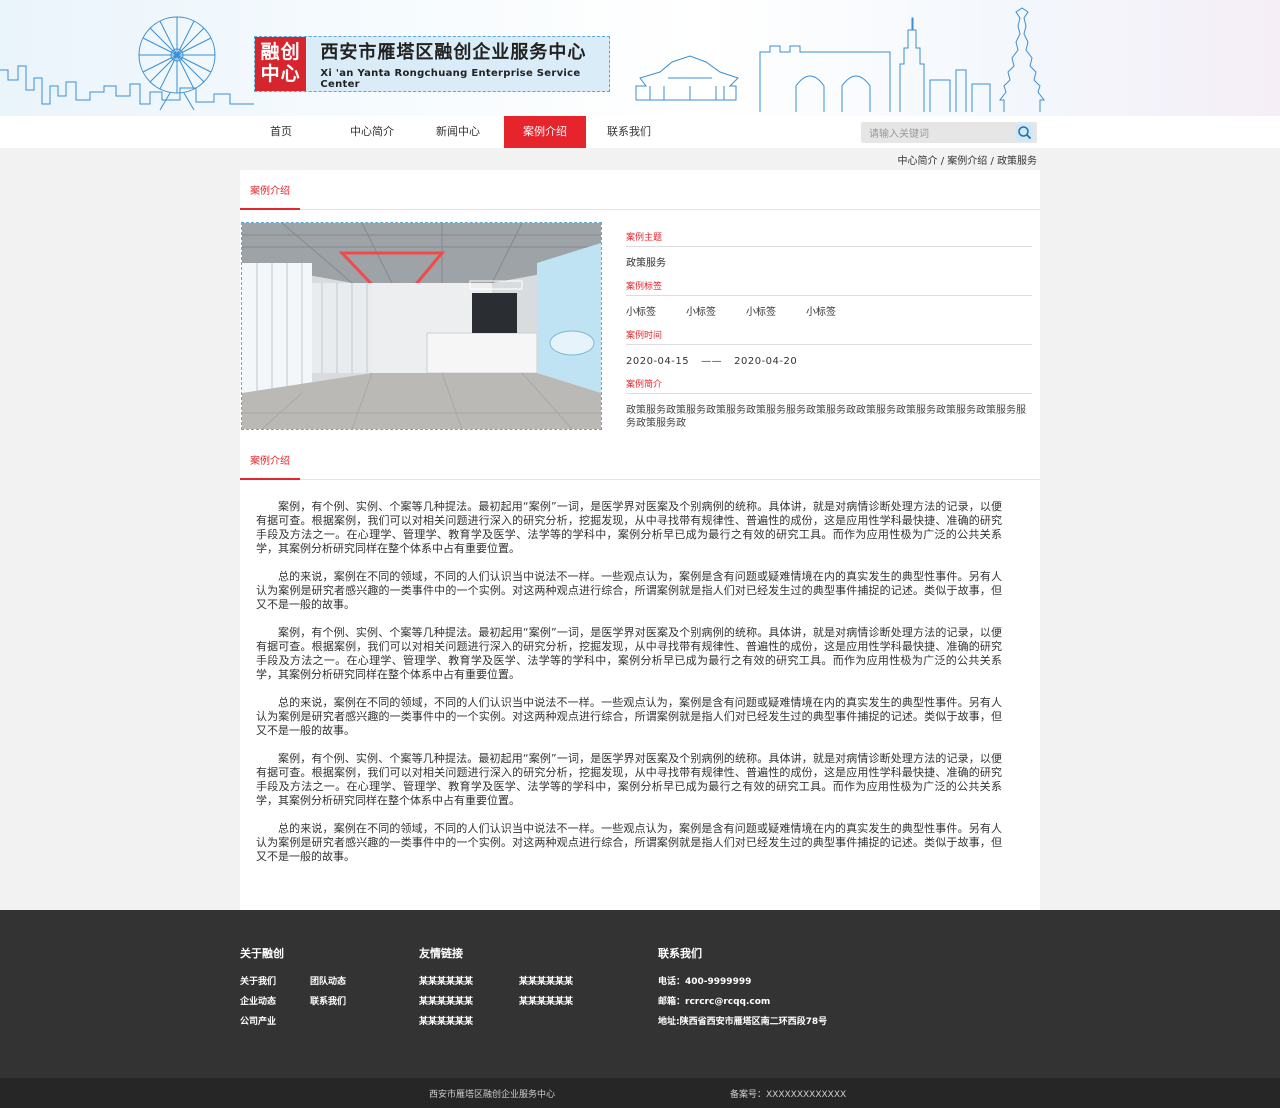  Describe the element at coordinates (281, 132) in the screenshot. I see `nav-home: 首页` at that location.